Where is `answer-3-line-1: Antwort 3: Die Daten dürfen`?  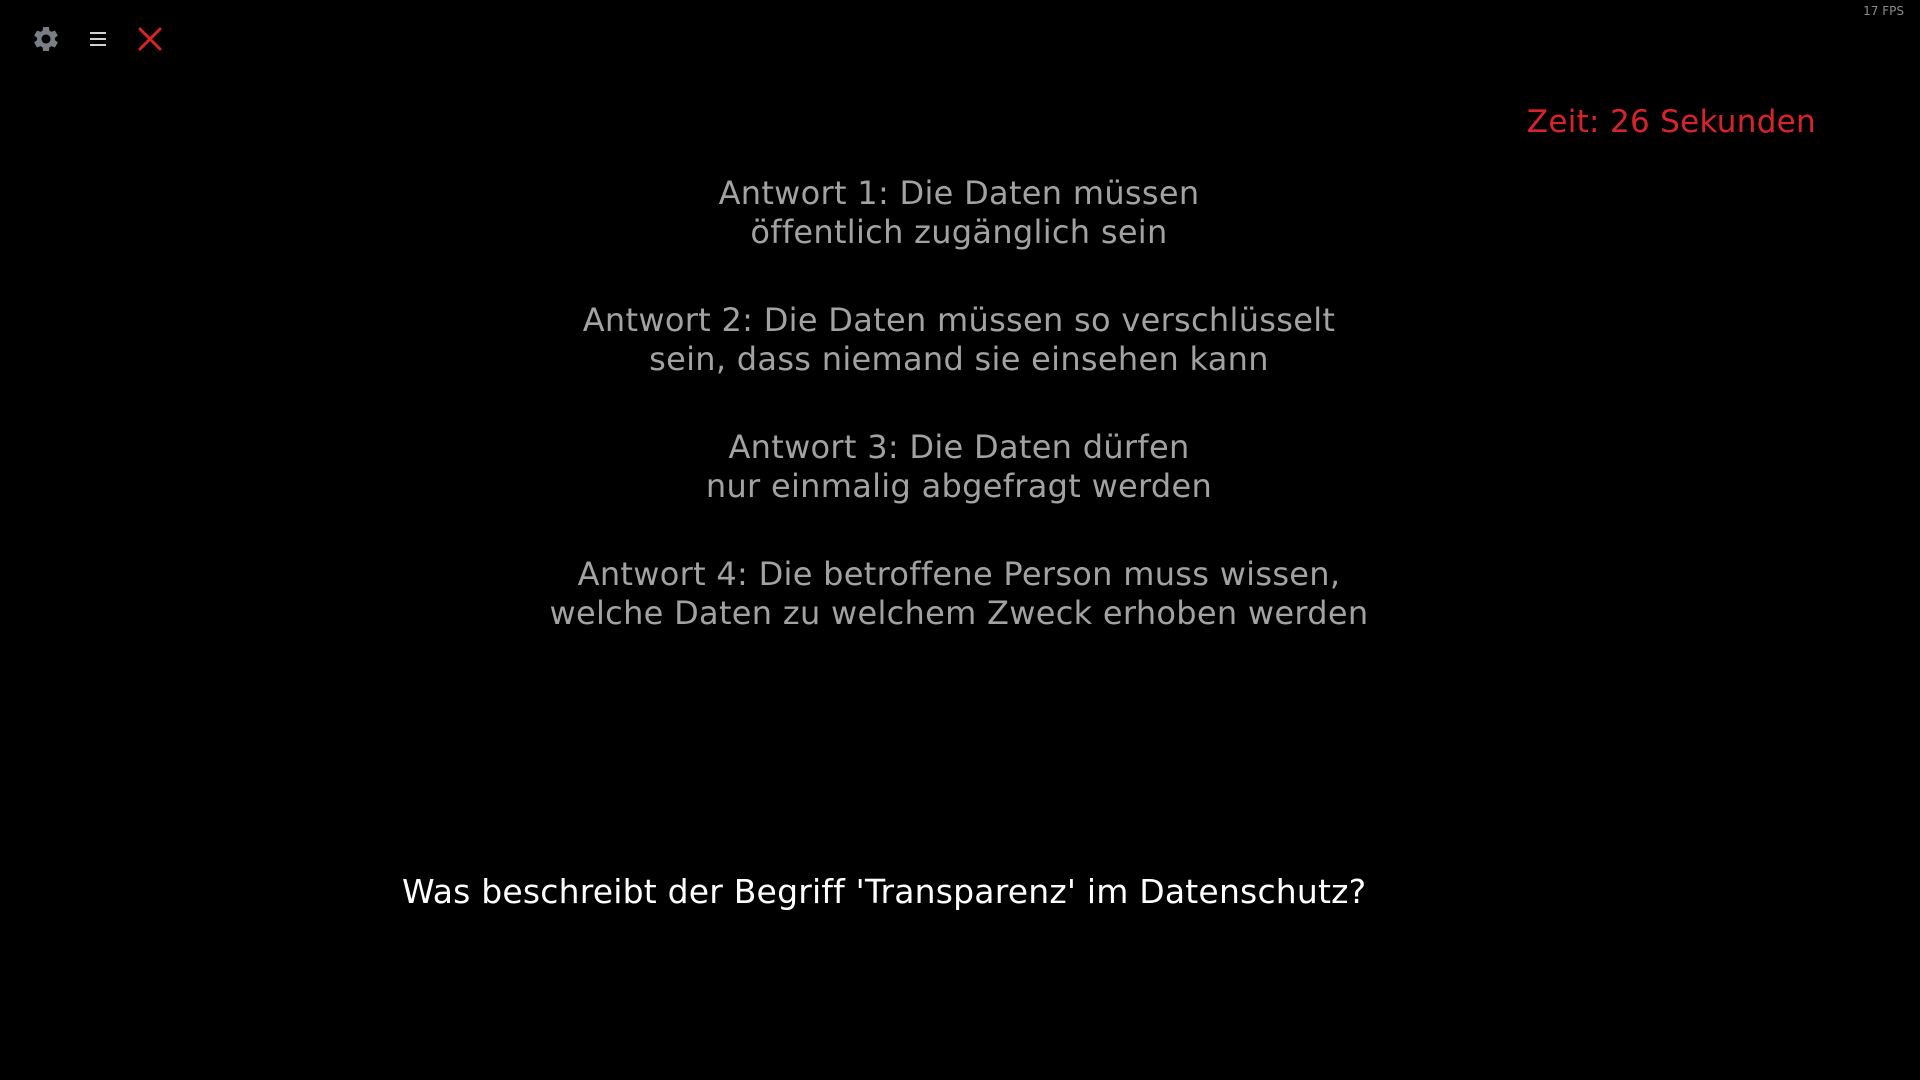 answer-3-line-1: Antwort 3: Die Daten dürfen is located at coordinates (959, 447).